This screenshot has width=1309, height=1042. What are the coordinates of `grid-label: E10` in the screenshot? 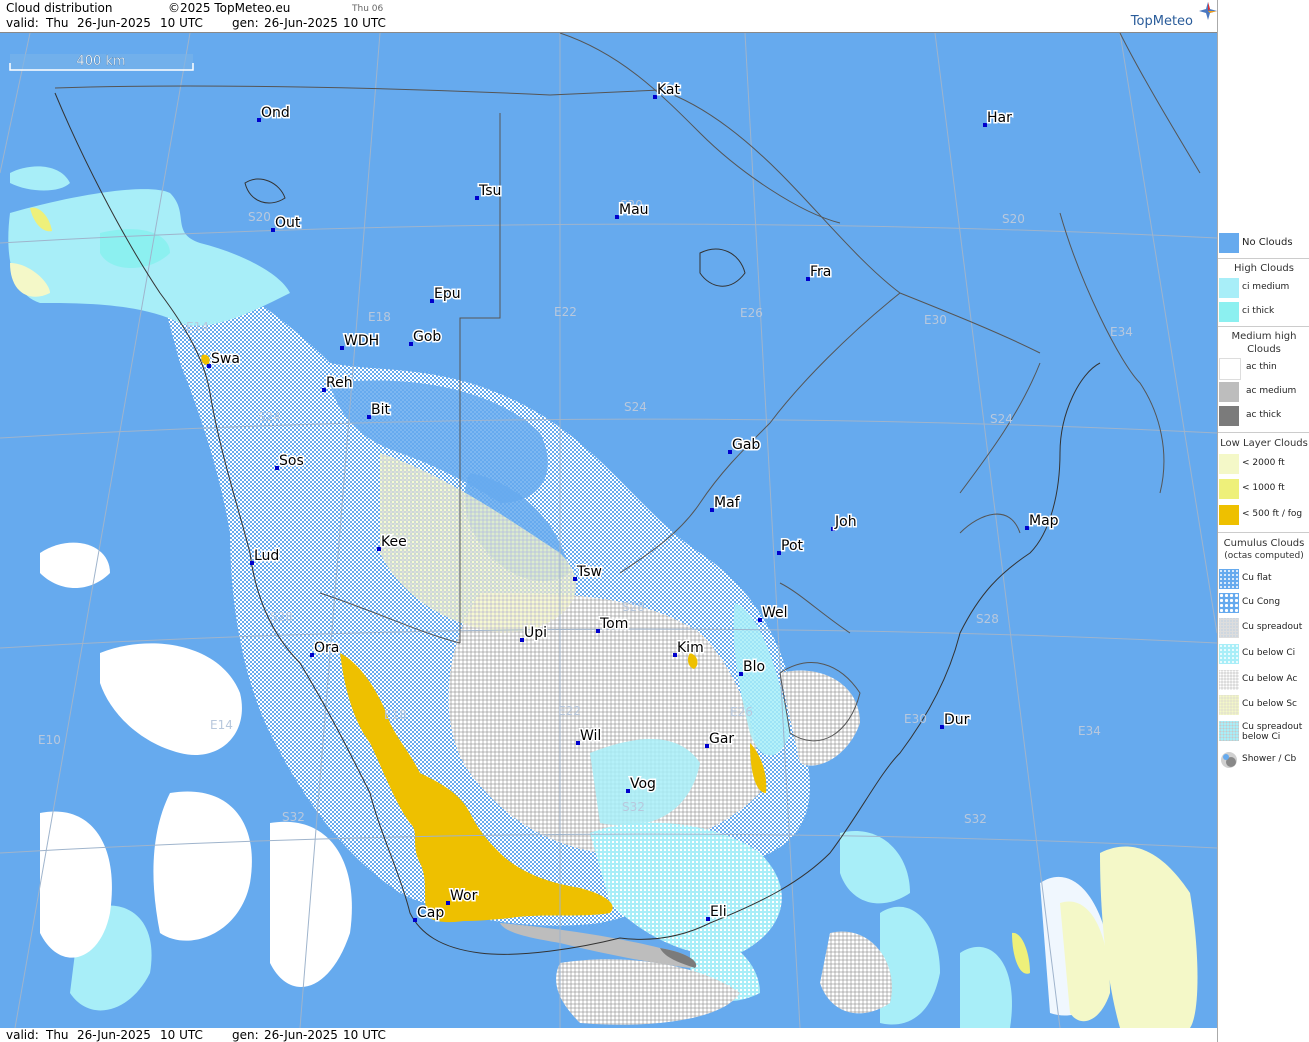 It's located at (49, 740).